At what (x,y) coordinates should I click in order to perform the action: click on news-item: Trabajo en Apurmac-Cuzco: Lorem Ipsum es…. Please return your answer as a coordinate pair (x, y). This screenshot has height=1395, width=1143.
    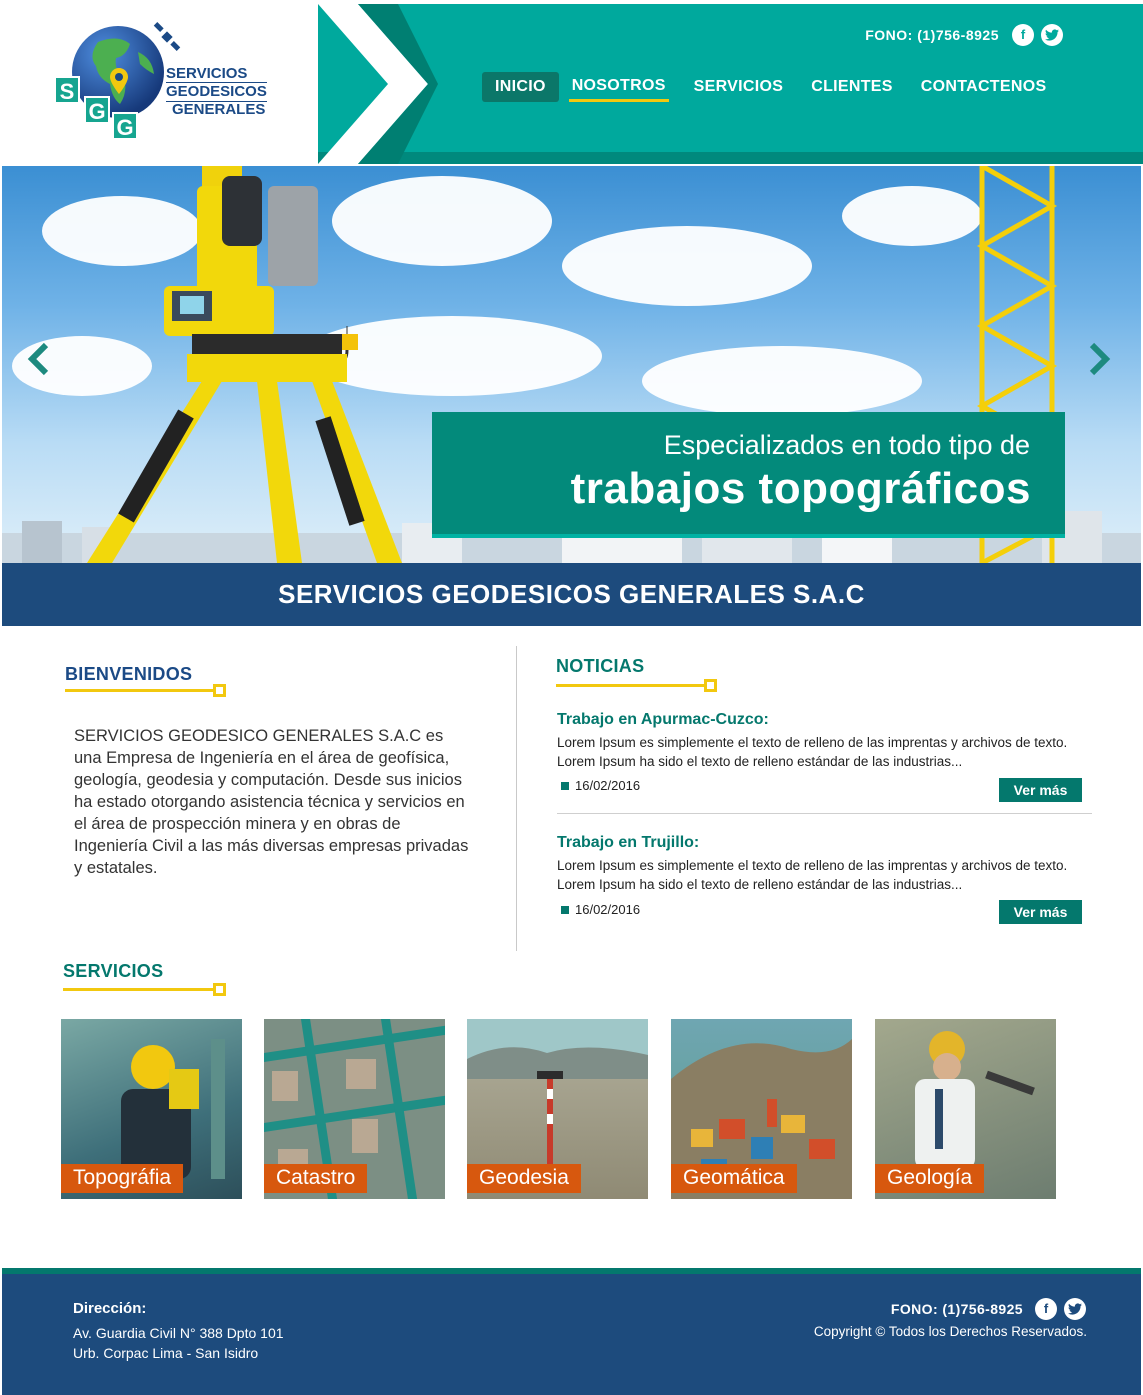
    Looking at the image, I should click on (824, 758).